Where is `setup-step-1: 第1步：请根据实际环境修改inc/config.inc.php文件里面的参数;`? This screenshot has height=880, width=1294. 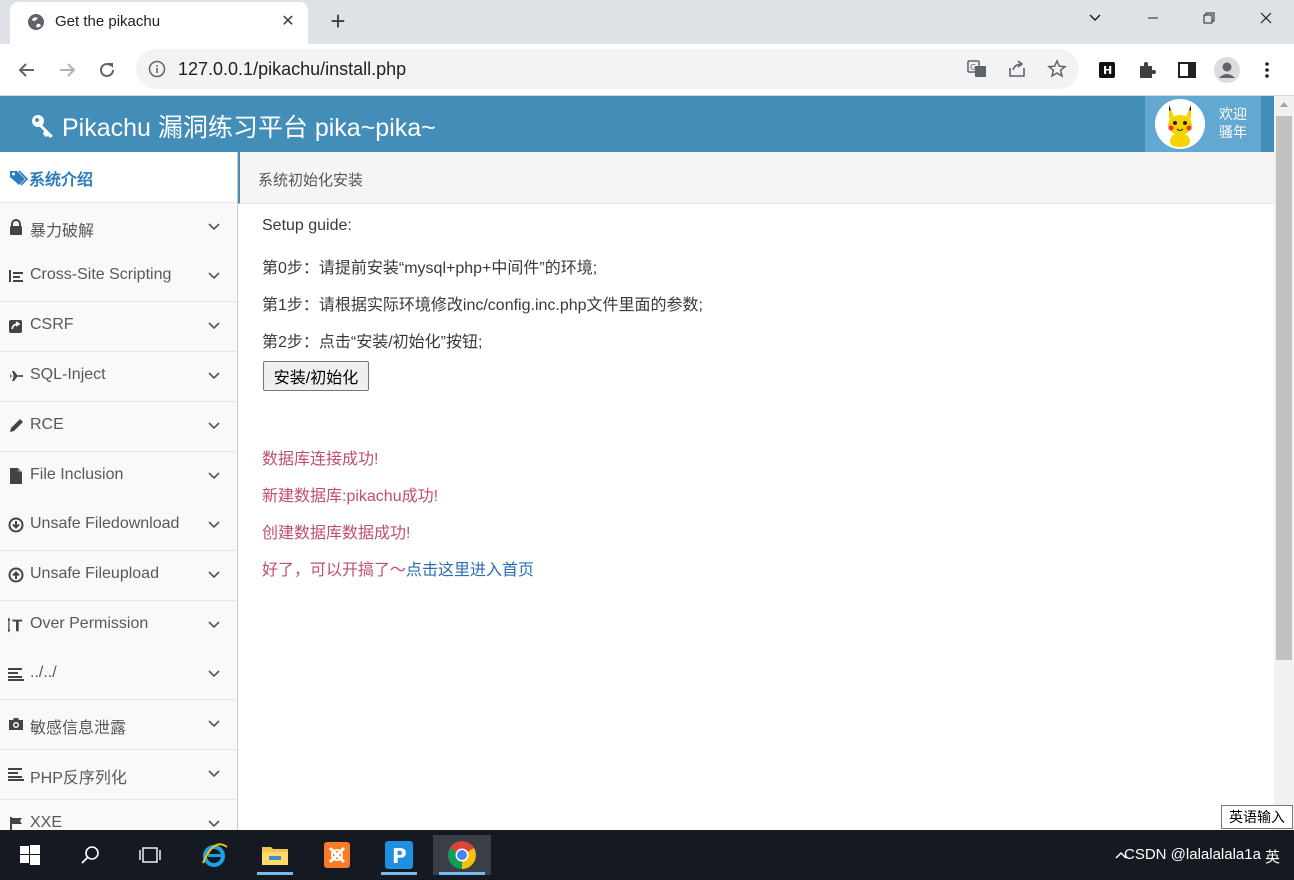 setup-step-1: 第1步：请根据实际环境修改inc/config.inc.php文件里面的参数; is located at coordinates (482, 305).